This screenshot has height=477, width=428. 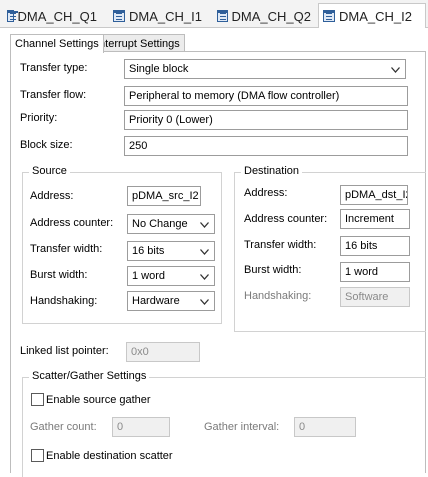 I want to click on editor-tab-dma-ch-i2: DMA_CH_I2, so click(x=372, y=15).